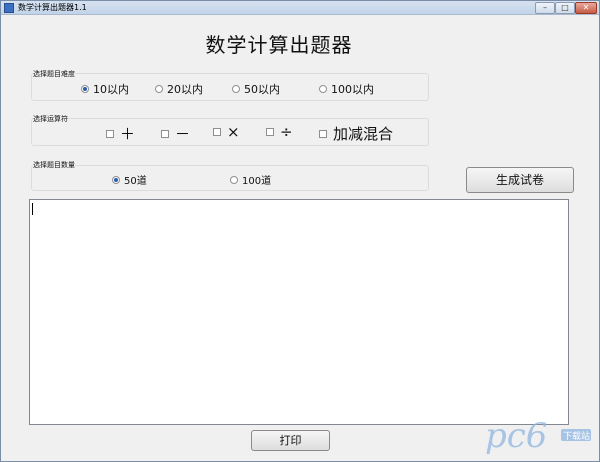 Image resolution: width=600 pixels, height=462 pixels. I want to click on radio-label: 100以内, so click(352, 89).